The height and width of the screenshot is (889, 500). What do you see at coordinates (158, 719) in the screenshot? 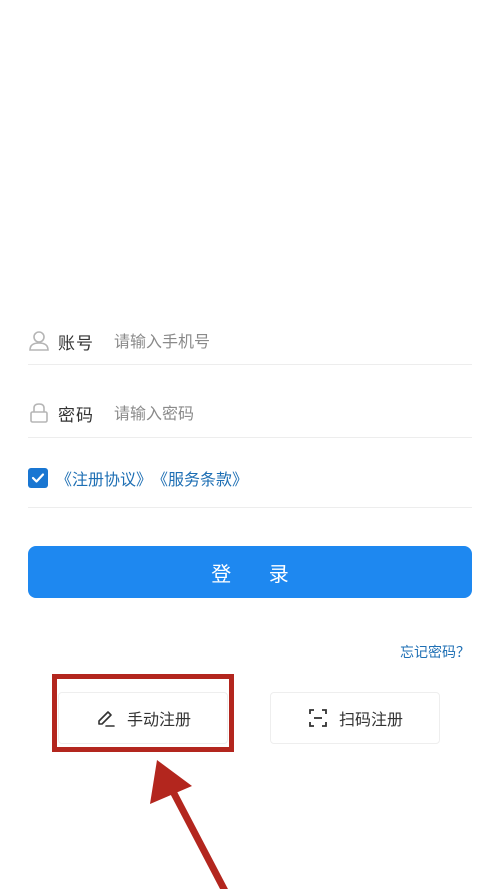
I see `manual-register-label: 手动注册` at bounding box center [158, 719].